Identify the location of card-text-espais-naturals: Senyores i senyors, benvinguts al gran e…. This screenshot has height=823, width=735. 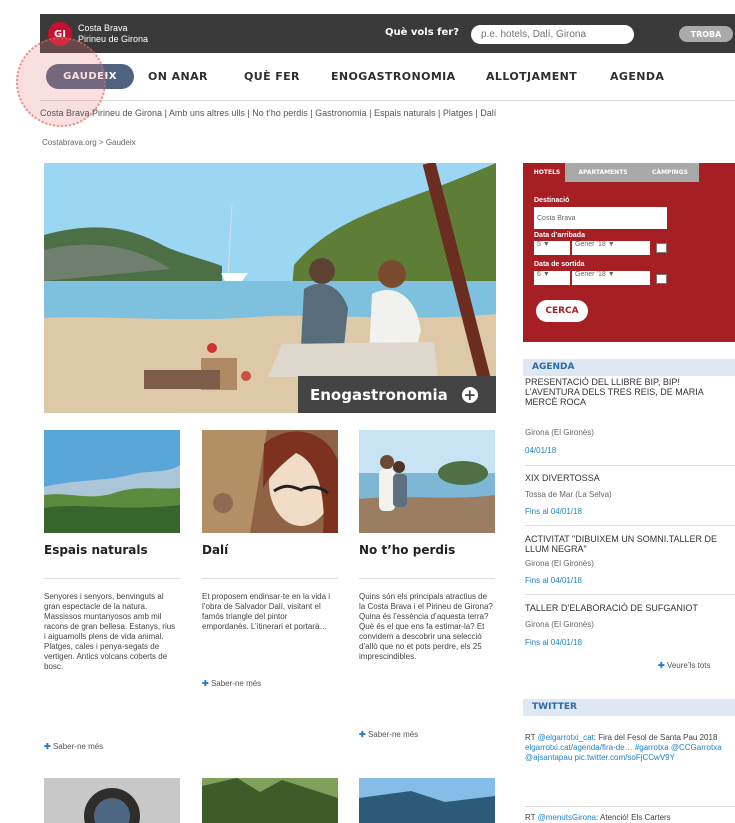
(110, 631).